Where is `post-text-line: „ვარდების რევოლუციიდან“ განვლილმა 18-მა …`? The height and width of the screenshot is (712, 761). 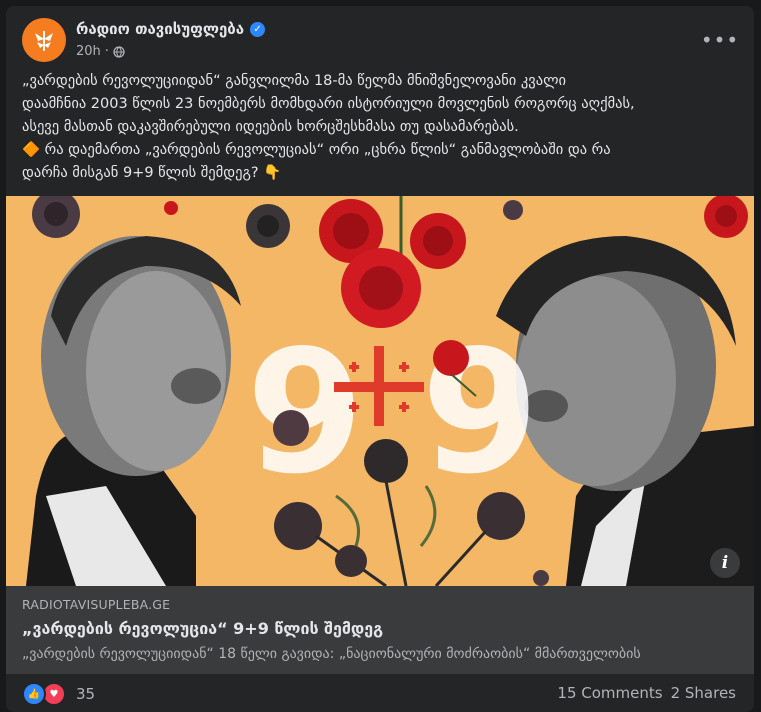 post-text-line: „ვარდების რევოლუციიდან“ განვლილმა 18-მა … is located at coordinates (294, 81).